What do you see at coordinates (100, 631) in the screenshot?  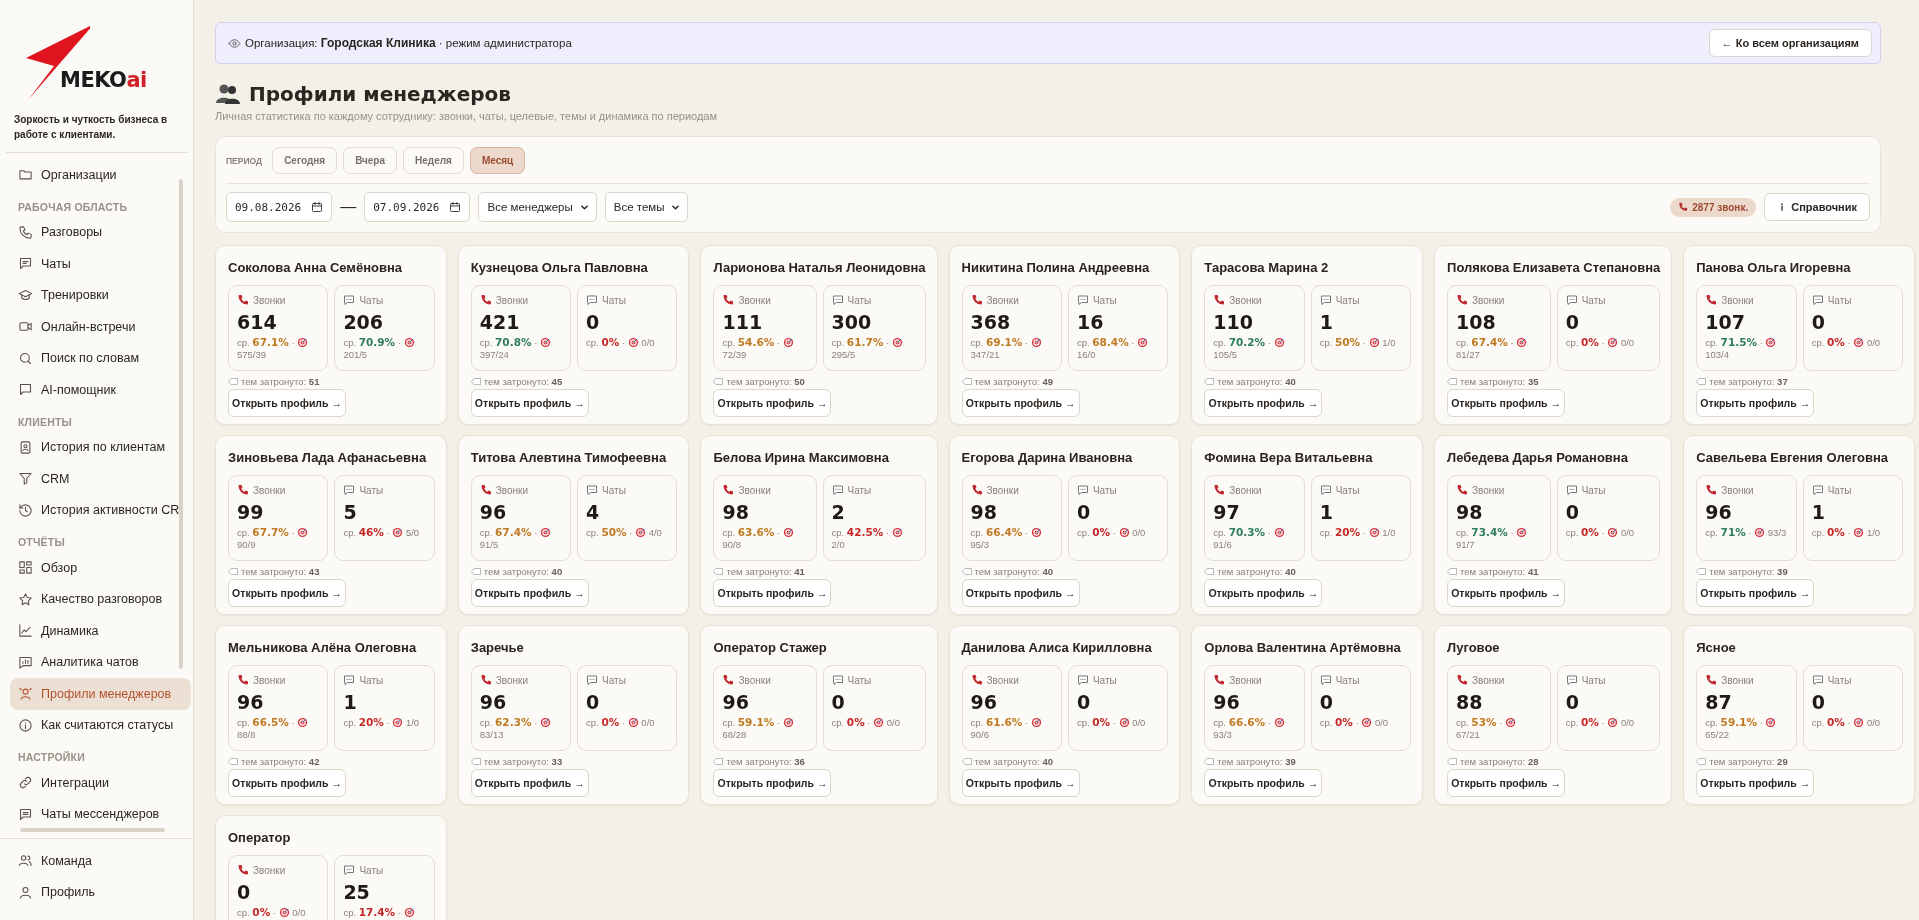 I see `nav-item: Динамика` at bounding box center [100, 631].